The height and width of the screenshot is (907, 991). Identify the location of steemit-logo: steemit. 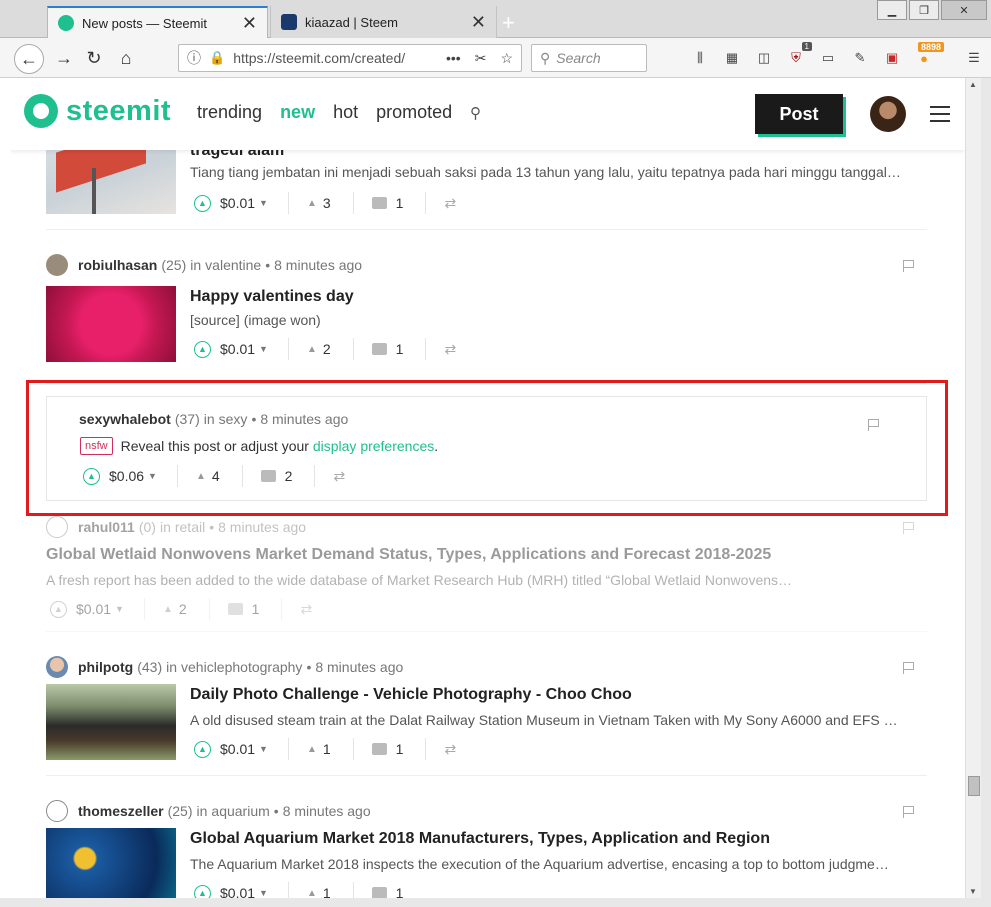
(97, 111).